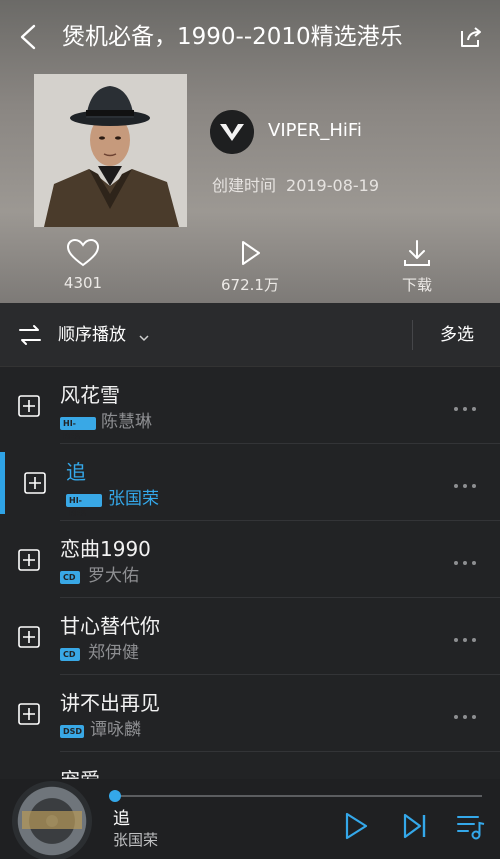 Image resolution: width=500 pixels, height=859 pixels. What do you see at coordinates (76, 472) in the screenshot?
I see `song-title: 追` at bounding box center [76, 472].